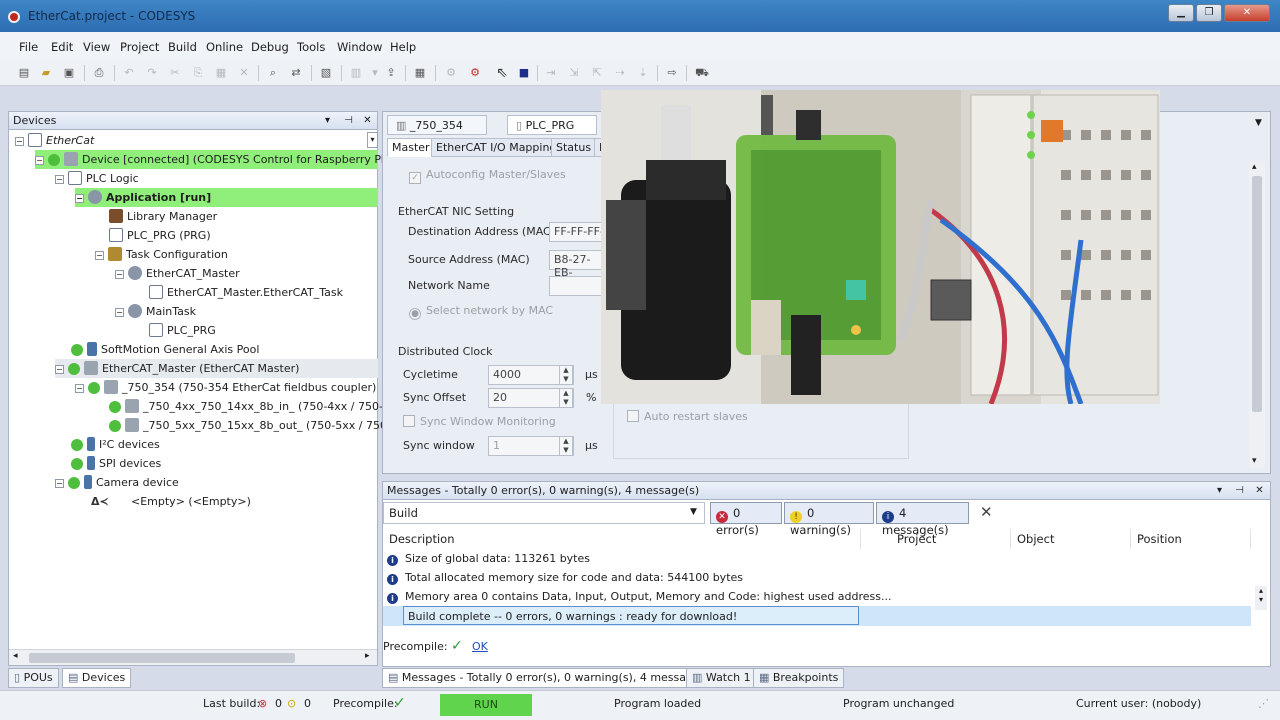  What do you see at coordinates (622, 539) in the screenshot?
I see `column-description: Description` at bounding box center [622, 539].